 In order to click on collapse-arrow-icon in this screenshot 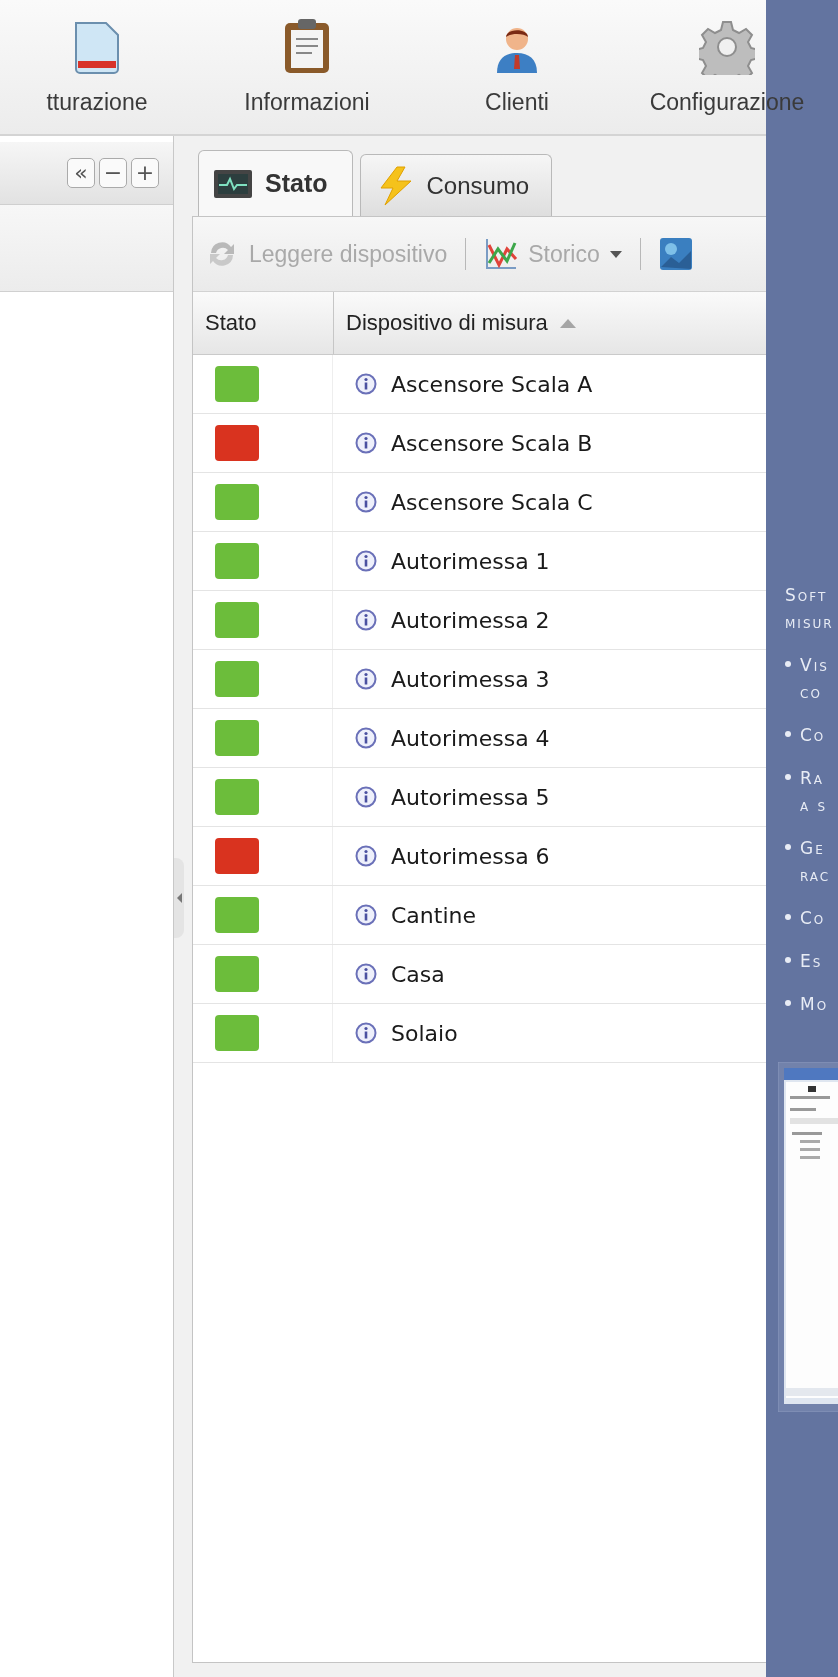, I will do `click(179, 898)`.